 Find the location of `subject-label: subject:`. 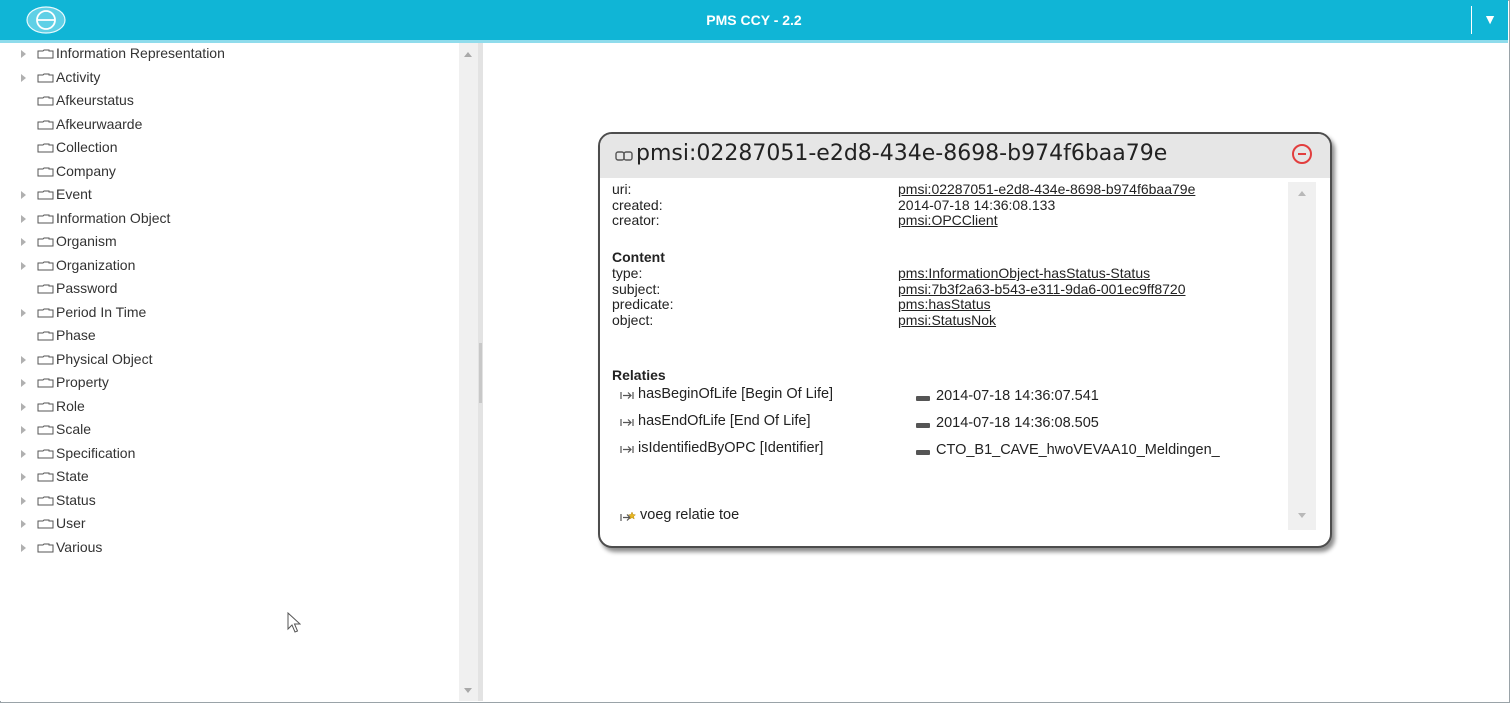

subject-label: subject: is located at coordinates (636, 288).